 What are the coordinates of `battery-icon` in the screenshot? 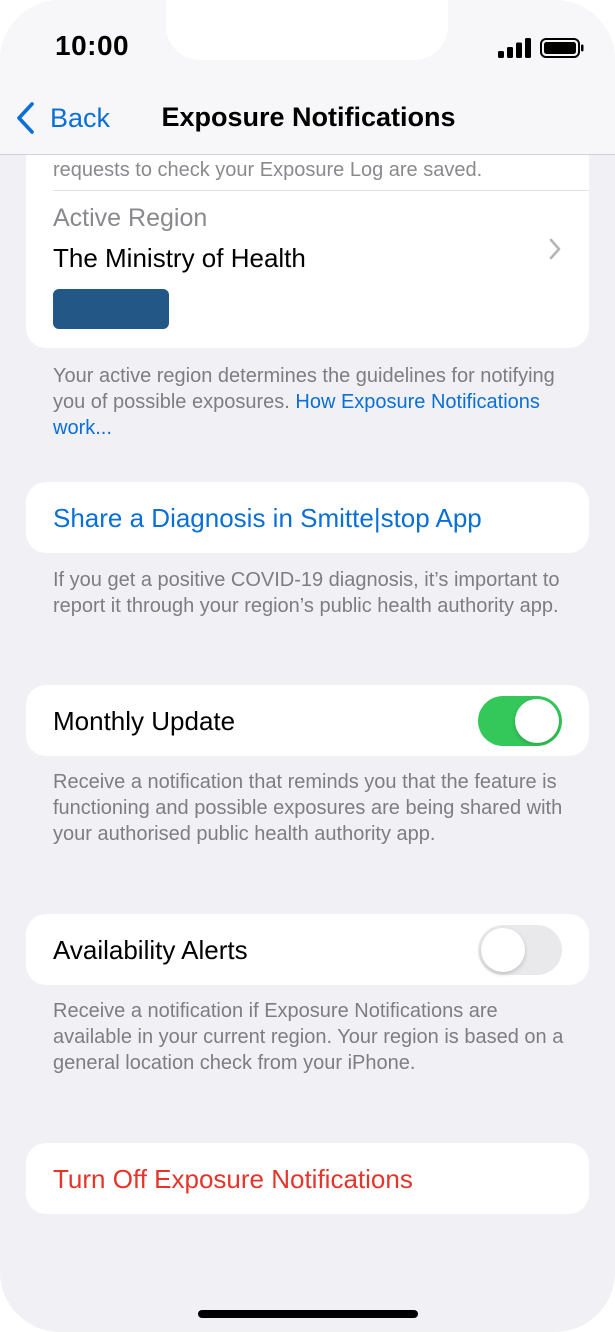 It's located at (562, 48).